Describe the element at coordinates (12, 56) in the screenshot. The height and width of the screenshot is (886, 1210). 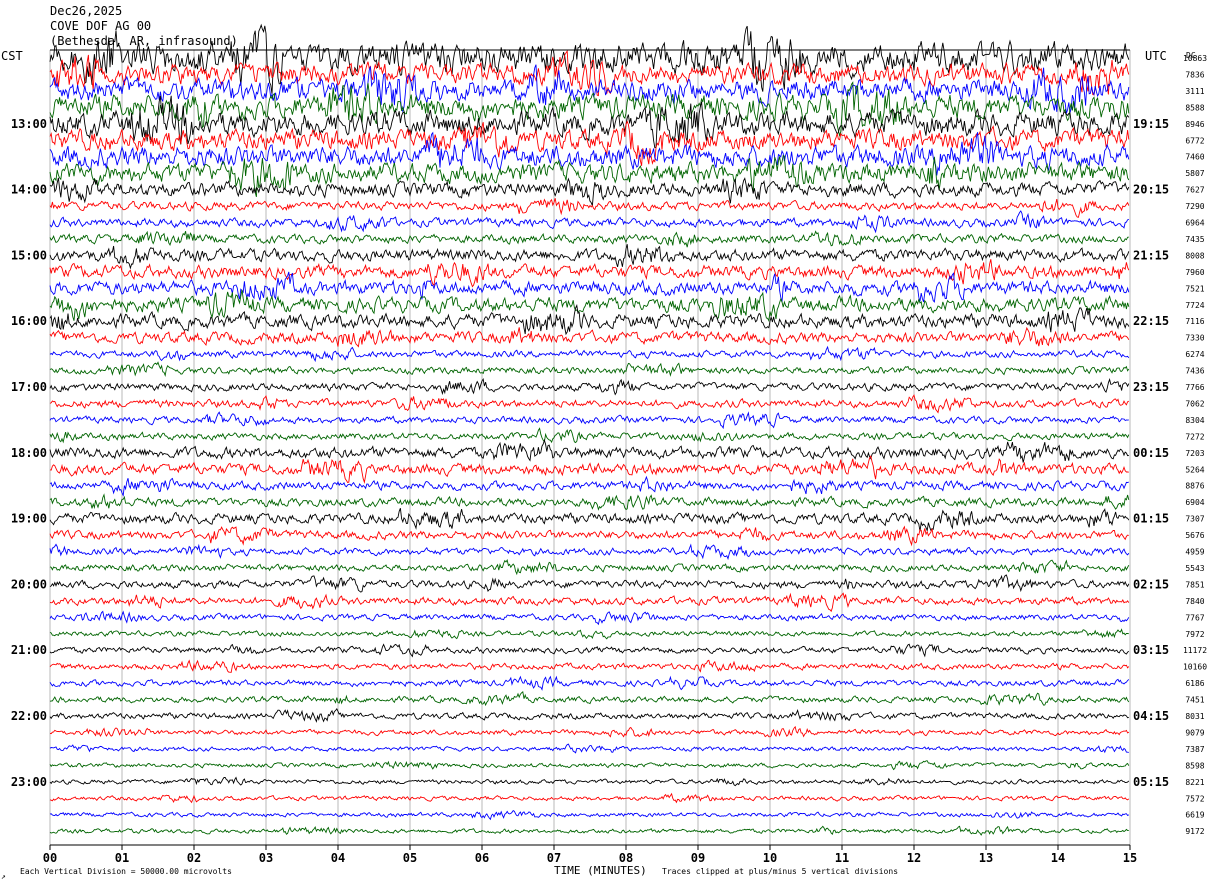
I see `left-timezone-label: CST` at that location.